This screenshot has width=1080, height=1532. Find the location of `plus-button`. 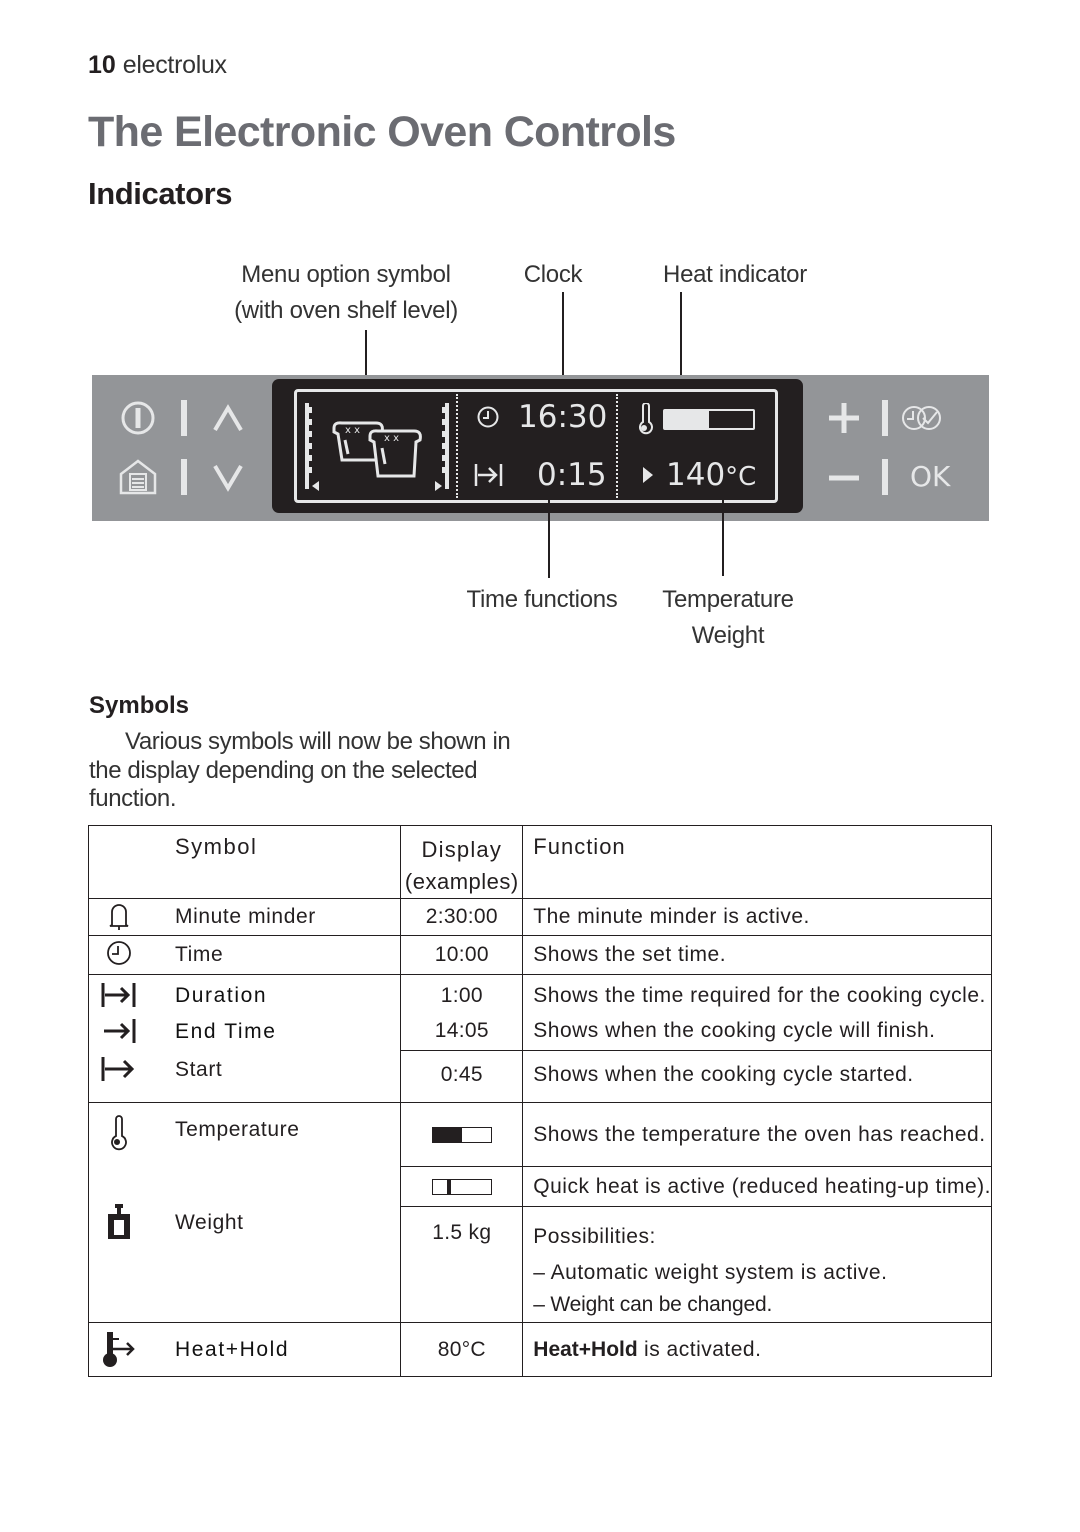

plus-button is located at coordinates (844, 420).